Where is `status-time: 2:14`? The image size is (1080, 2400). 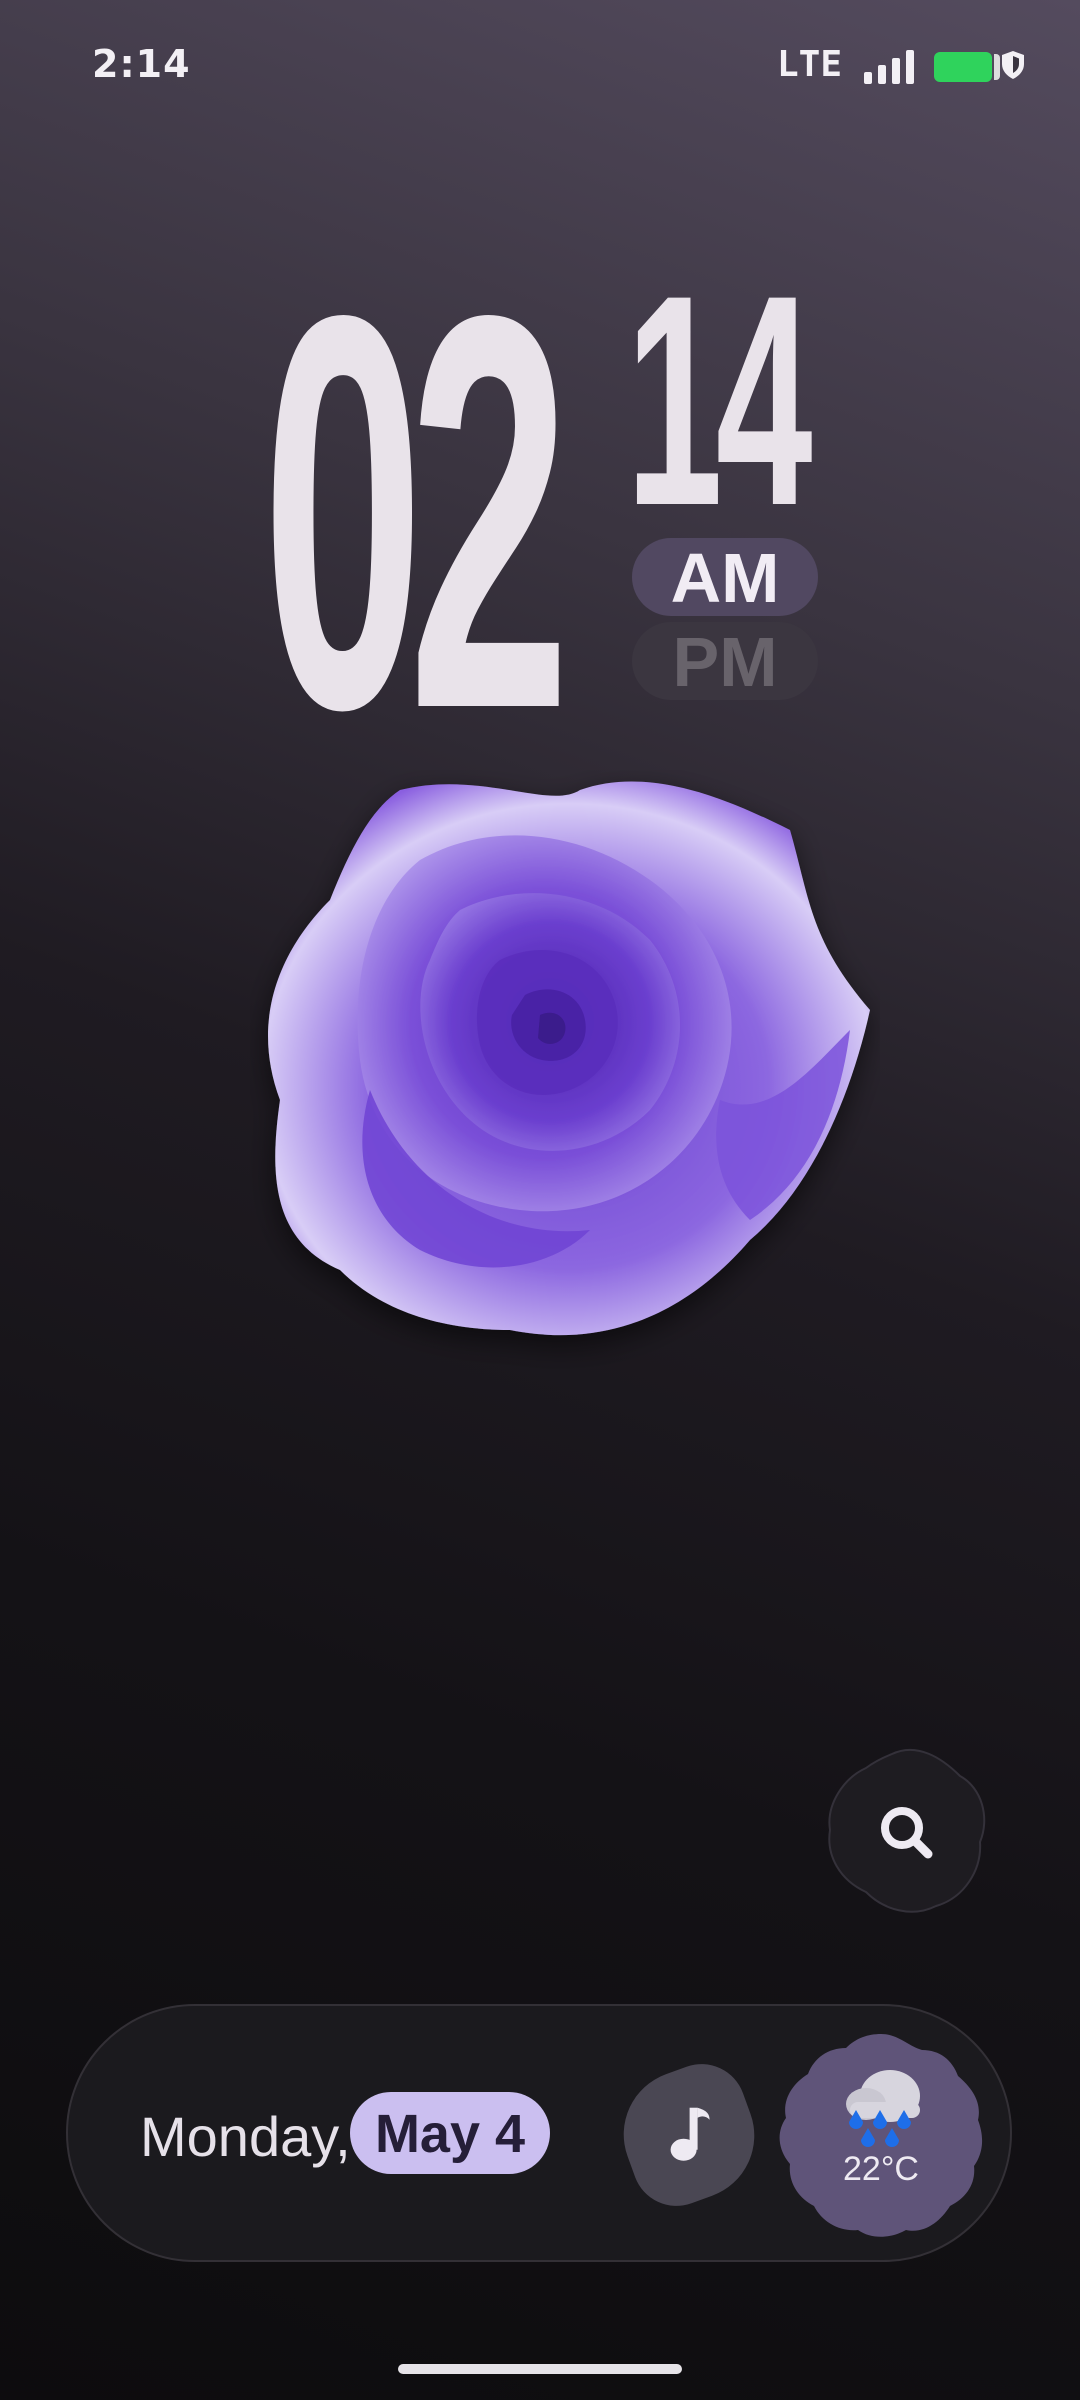
status-time: 2:14 is located at coordinates (141, 64).